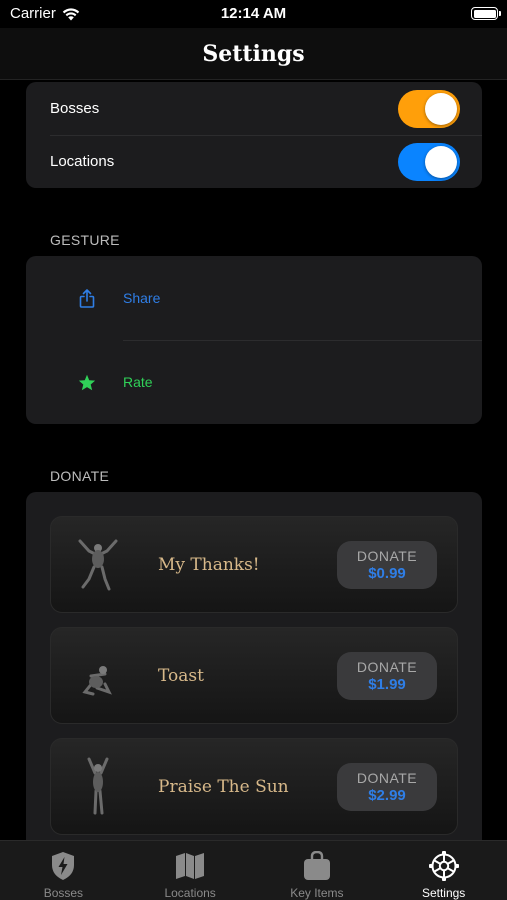  I want to click on rate-label: Rate, so click(138, 382).